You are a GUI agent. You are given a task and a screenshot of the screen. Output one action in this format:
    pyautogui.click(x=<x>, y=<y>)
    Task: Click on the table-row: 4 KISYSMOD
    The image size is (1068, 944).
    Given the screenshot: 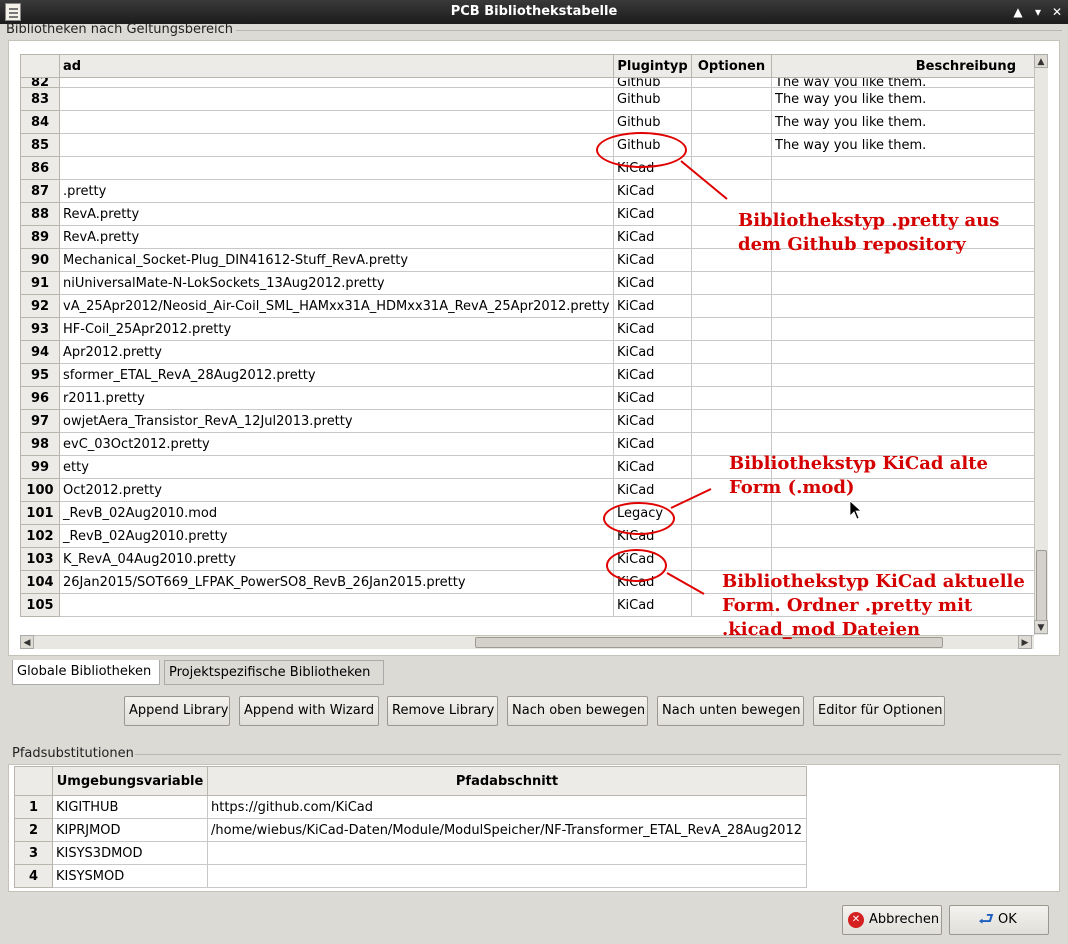 What is the action you would take?
    pyautogui.click(x=410, y=876)
    